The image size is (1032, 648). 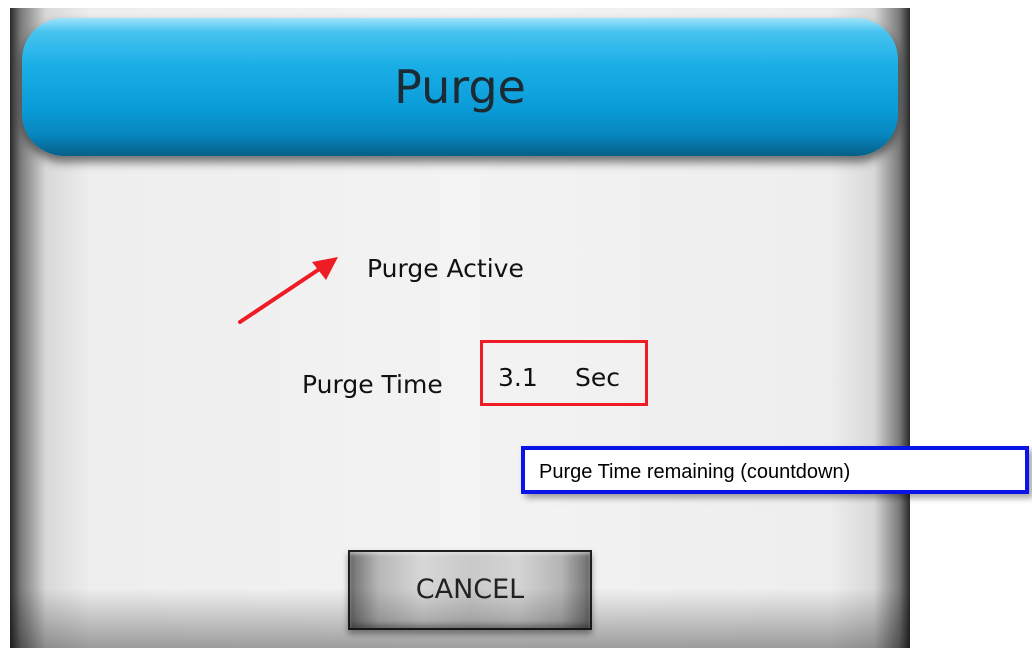 I want to click on red-arrow-icon, so click(x=288, y=290).